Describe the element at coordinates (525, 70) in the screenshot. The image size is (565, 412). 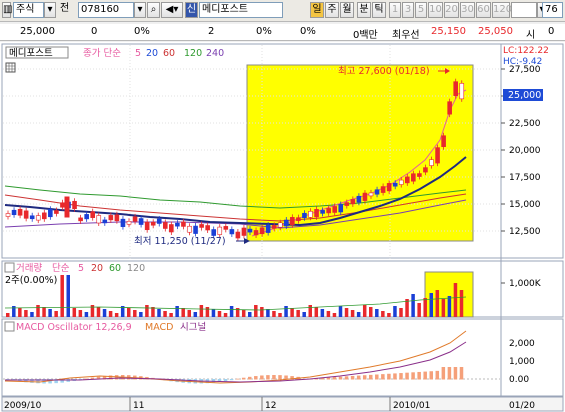
I see `price-tick-label: 27,500` at that location.